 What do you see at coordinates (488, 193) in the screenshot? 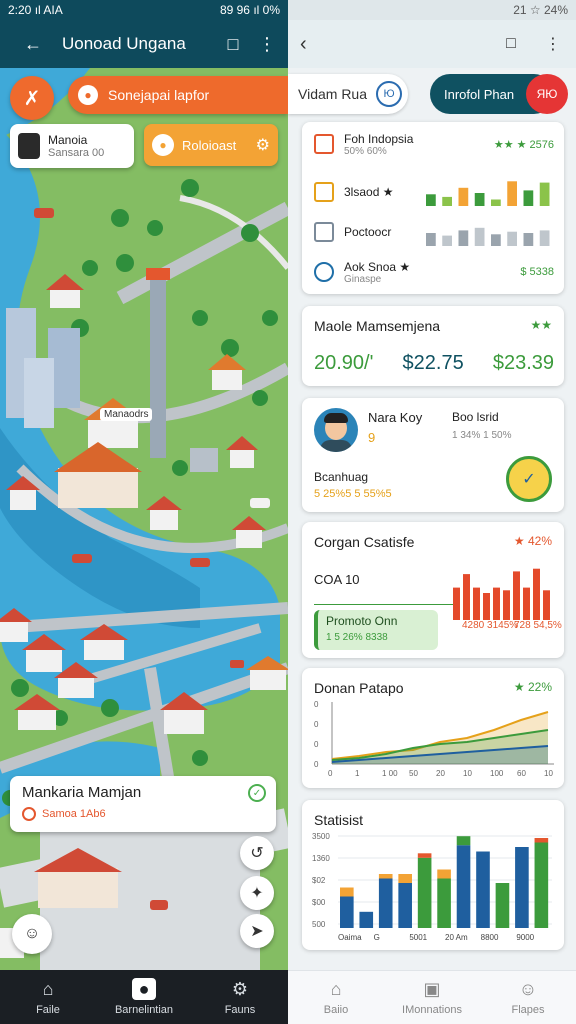
I see `mini-bar-chart` at bounding box center [488, 193].